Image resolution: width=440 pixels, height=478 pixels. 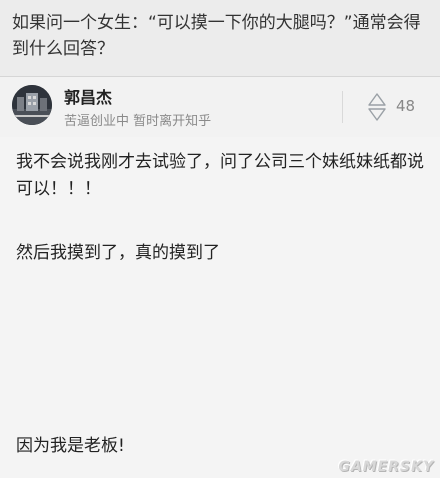 I want to click on question-title: 如果问一个女生：“可以摸一下你的大腿吗？”通常会得到什么回答？, so click(x=220, y=36).